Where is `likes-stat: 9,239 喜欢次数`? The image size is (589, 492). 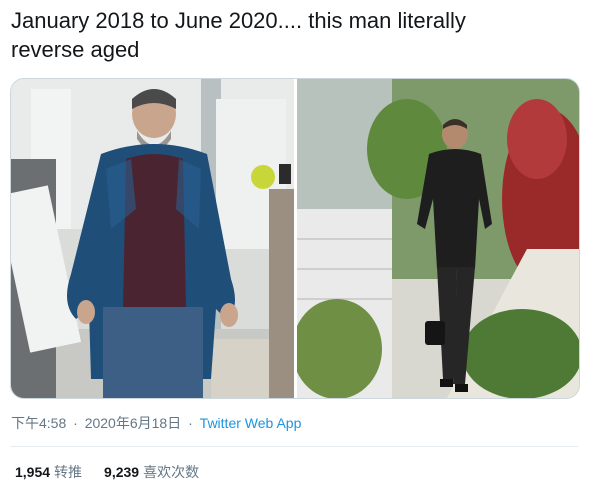
likes-stat: 9,239 喜欢次数 is located at coordinates (151, 472).